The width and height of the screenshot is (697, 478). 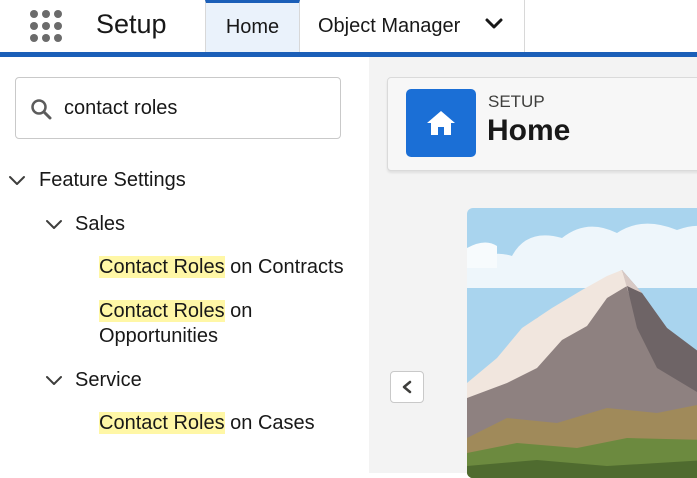 I want to click on app-launcher-icon, so click(x=47, y=27).